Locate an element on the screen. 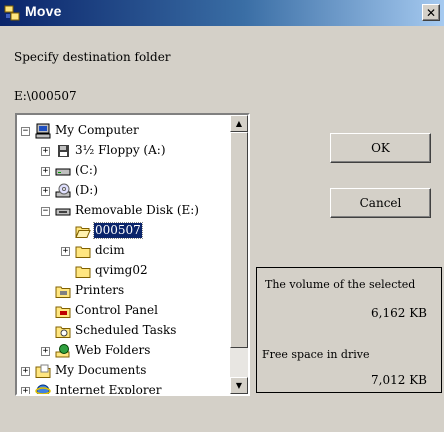  tree-node-label: 000507 is located at coordinates (118, 230).